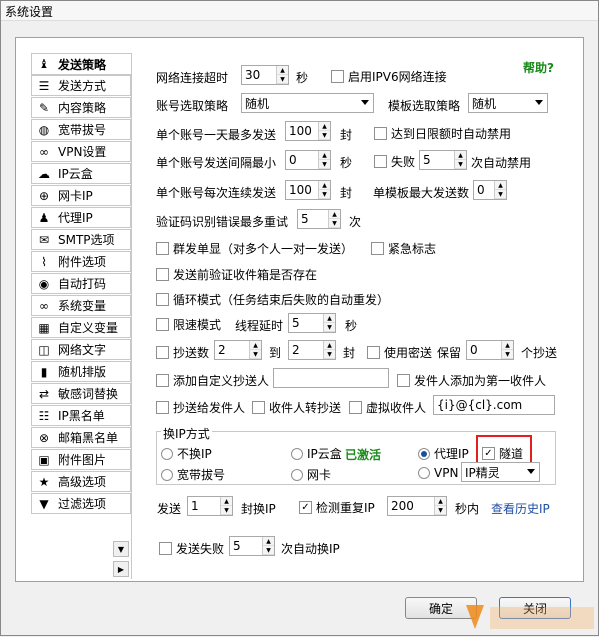 The width and height of the screenshot is (599, 637). What do you see at coordinates (44, 349) in the screenshot?
I see `book-icon: ◫` at bounding box center [44, 349].